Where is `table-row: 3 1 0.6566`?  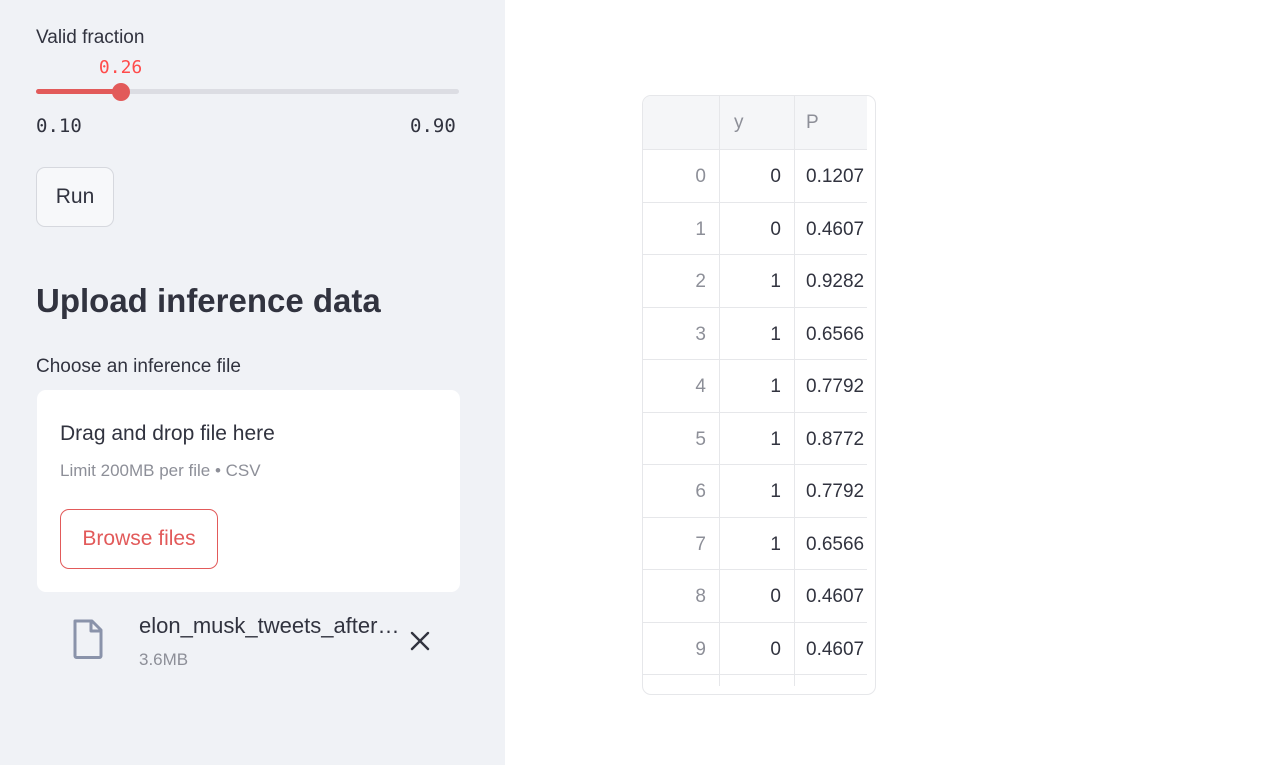 table-row: 3 1 0.6566 is located at coordinates (755, 334).